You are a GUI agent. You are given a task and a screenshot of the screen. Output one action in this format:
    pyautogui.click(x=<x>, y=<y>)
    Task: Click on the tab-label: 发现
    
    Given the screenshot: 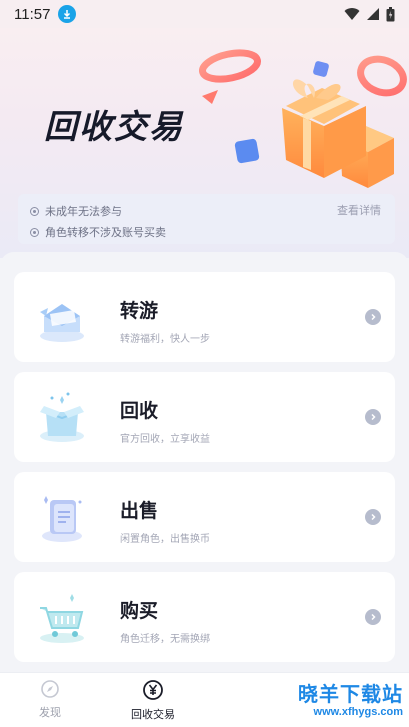 What is the action you would take?
    pyautogui.click(x=50, y=712)
    